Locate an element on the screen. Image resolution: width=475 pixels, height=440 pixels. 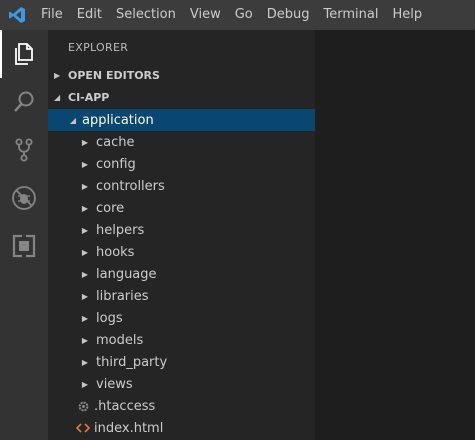
tree-folder-item: ▶ language is located at coordinates (181, 274).